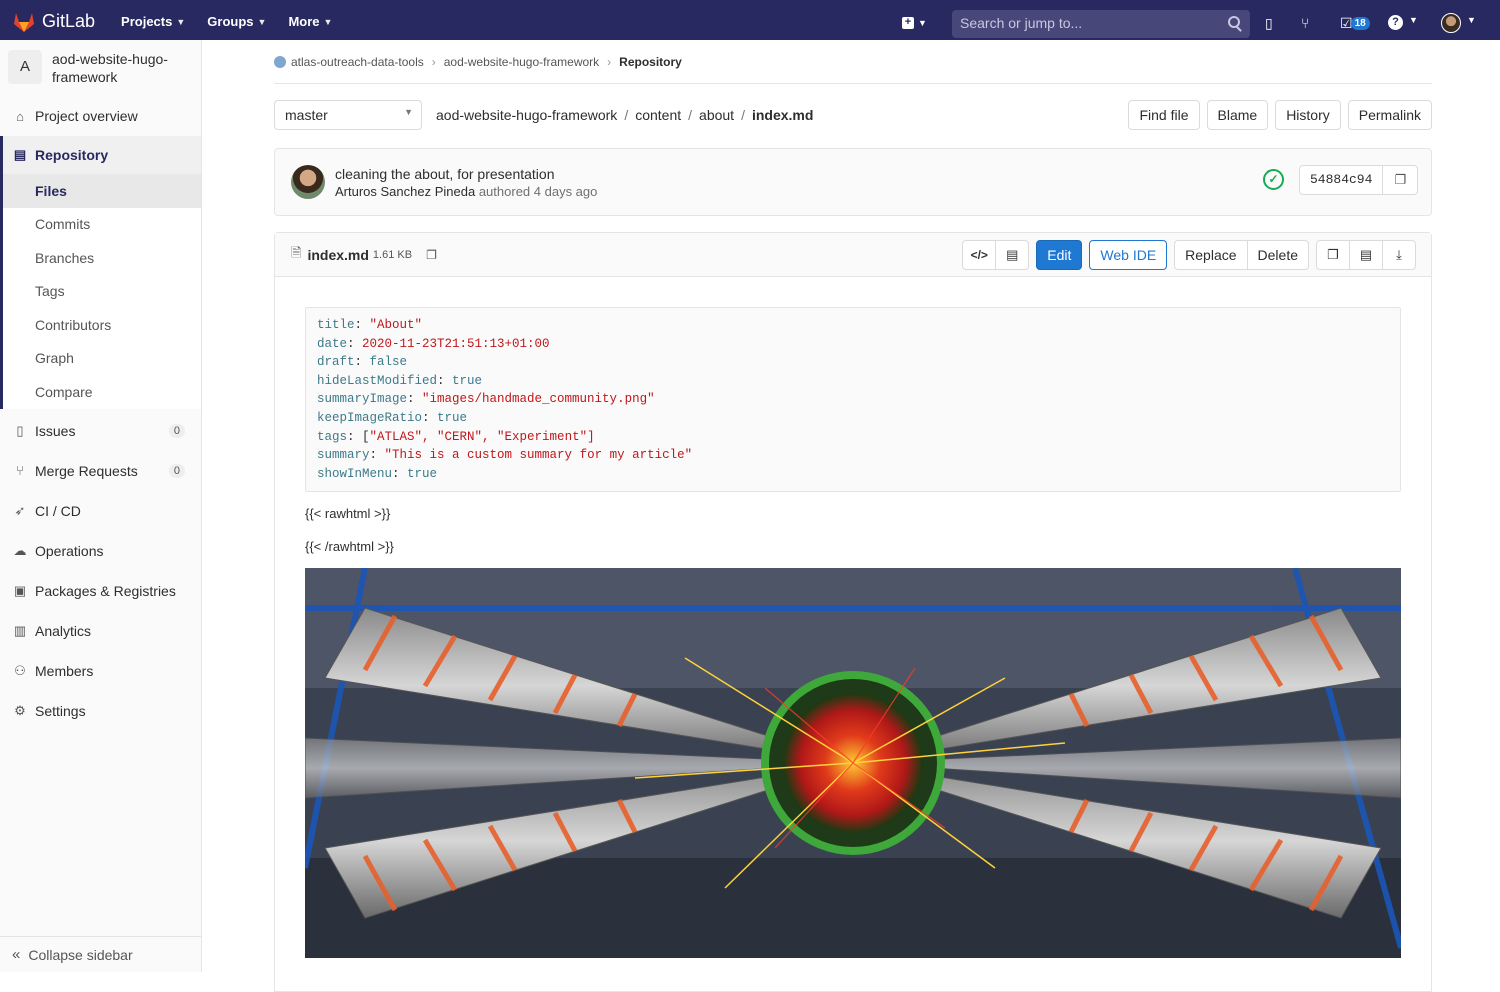 This screenshot has width=1500, height=992. I want to click on file-size: 1.61 KB, so click(392, 254).